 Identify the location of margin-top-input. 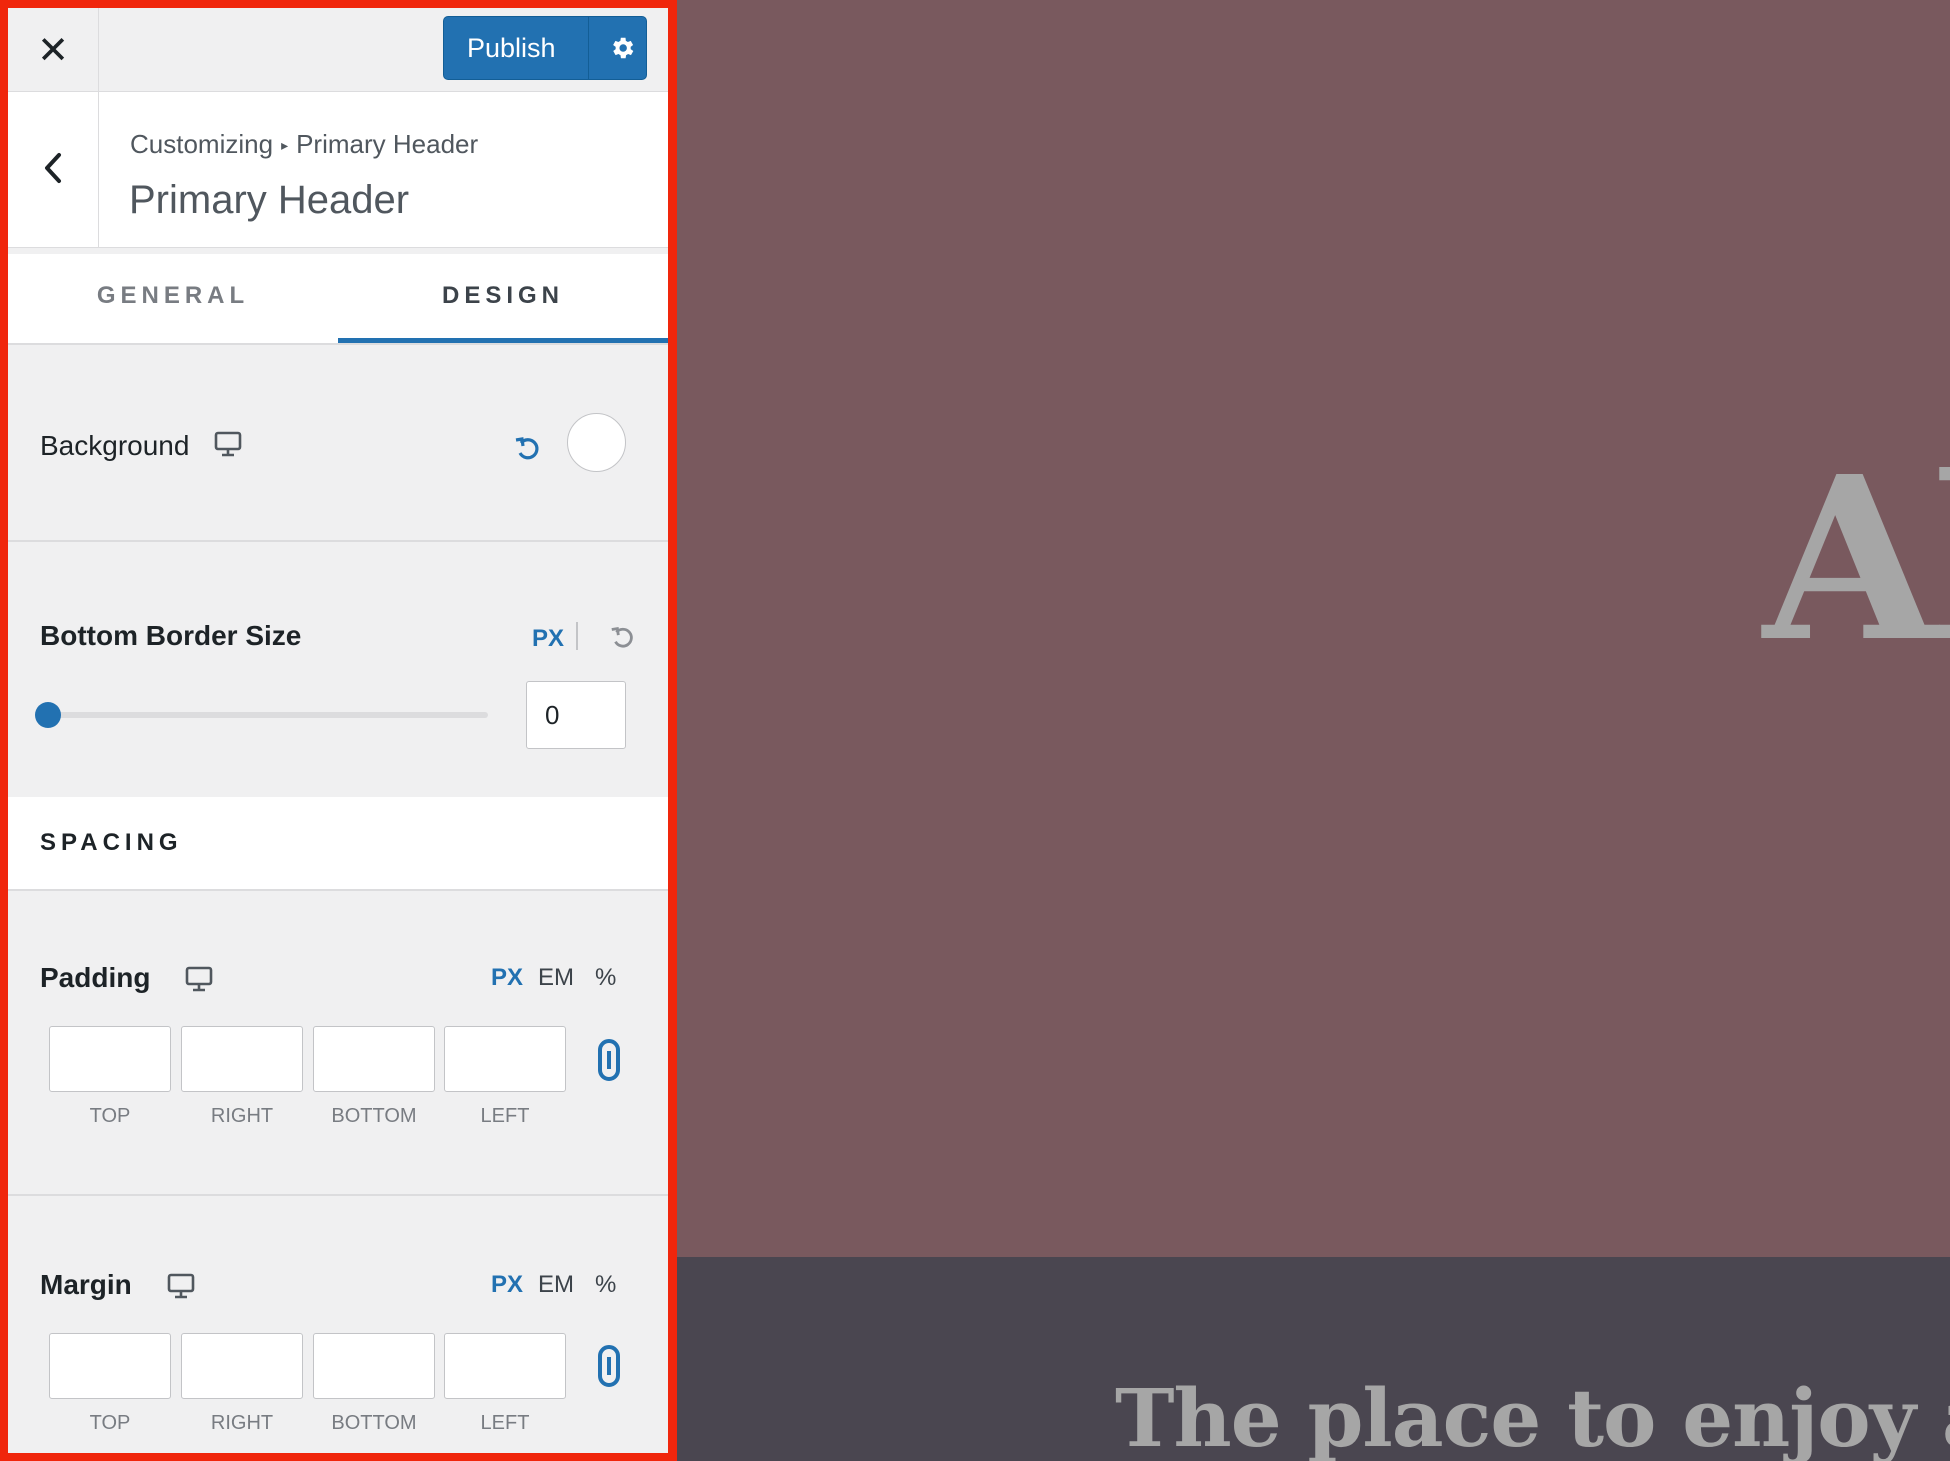
(110, 1366).